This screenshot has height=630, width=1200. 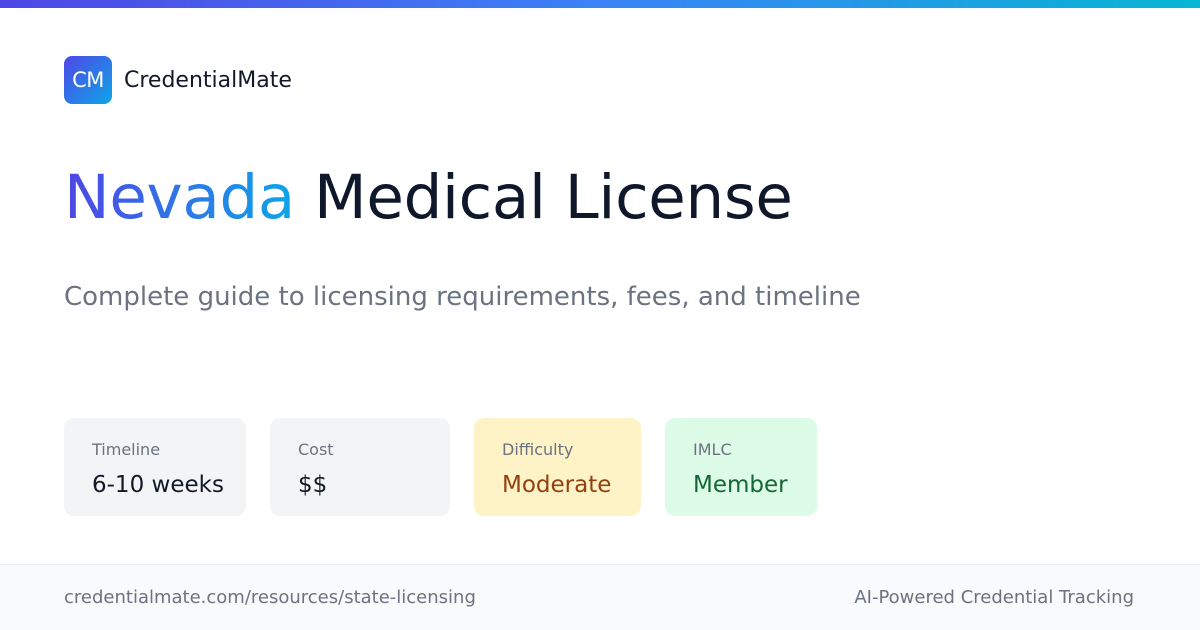 I want to click on brand-header: CM CredentialMate, so click(x=178, y=80).